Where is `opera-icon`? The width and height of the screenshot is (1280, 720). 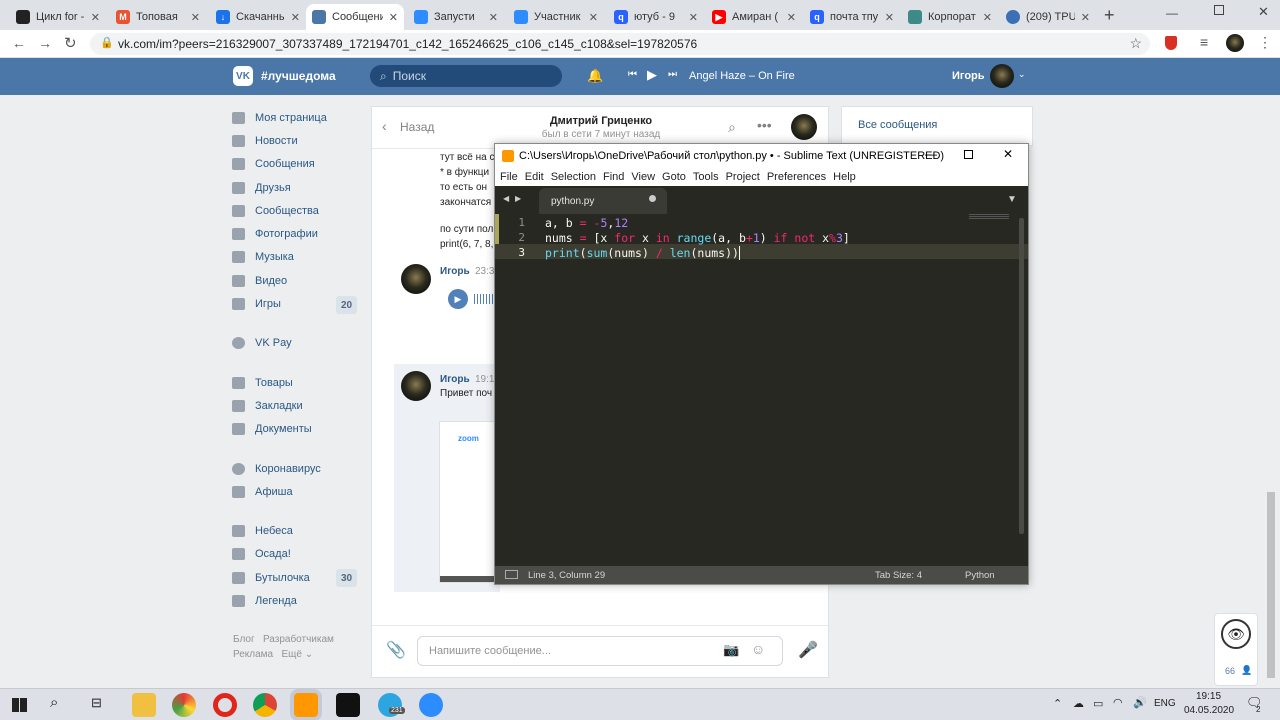 opera-icon is located at coordinates (225, 705).